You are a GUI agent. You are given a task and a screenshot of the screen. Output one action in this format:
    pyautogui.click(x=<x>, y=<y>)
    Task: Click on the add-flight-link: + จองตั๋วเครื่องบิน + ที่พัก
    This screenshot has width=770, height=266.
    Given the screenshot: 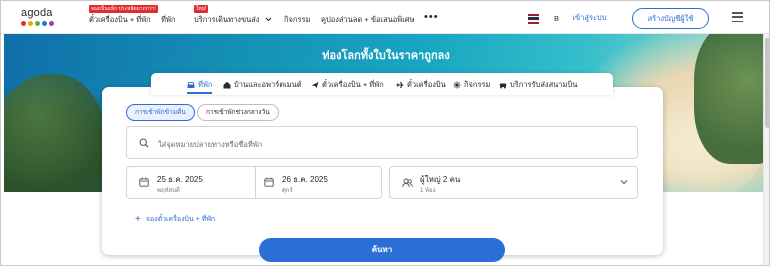 What is the action you would take?
    pyautogui.click(x=175, y=219)
    